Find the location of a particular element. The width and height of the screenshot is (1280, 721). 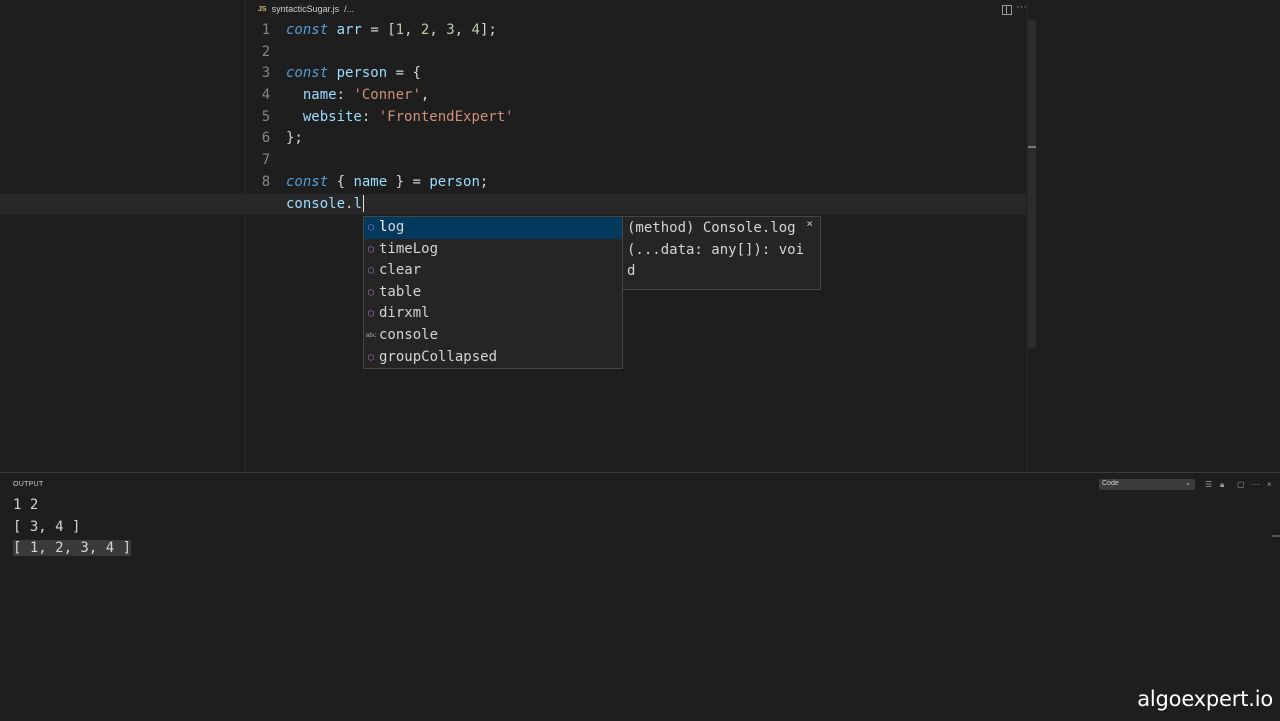

line-number: 7 is located at coordinates (266, 160).